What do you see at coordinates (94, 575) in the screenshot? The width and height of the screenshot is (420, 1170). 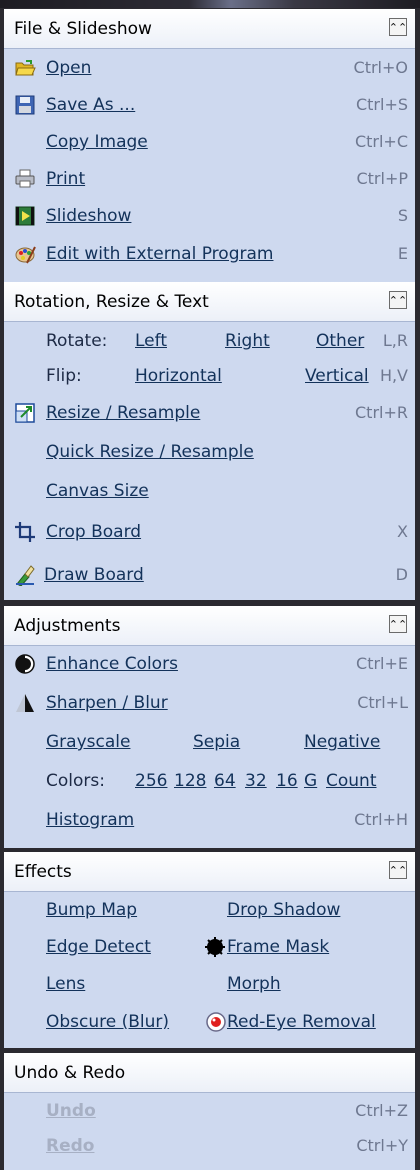 I see `draw-board-link: Draw Board` at bounding box center [94, 575].